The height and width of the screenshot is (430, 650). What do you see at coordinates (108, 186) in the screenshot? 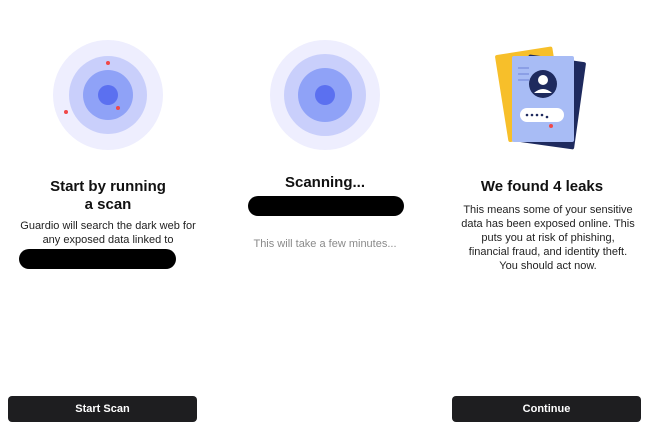
I see `step-title-line1: Start by running` at bounding box center [108, 186].